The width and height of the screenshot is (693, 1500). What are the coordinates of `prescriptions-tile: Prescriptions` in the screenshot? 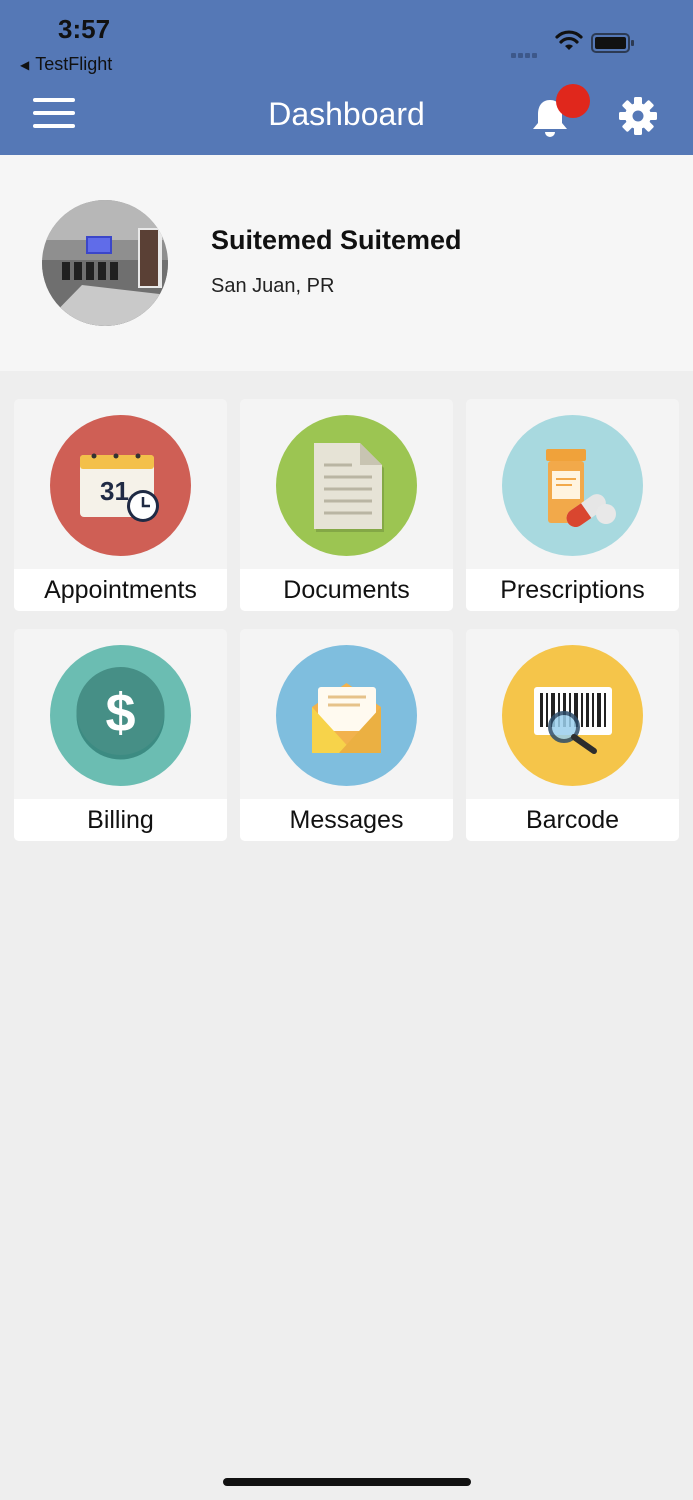 It's located at (572, 505).